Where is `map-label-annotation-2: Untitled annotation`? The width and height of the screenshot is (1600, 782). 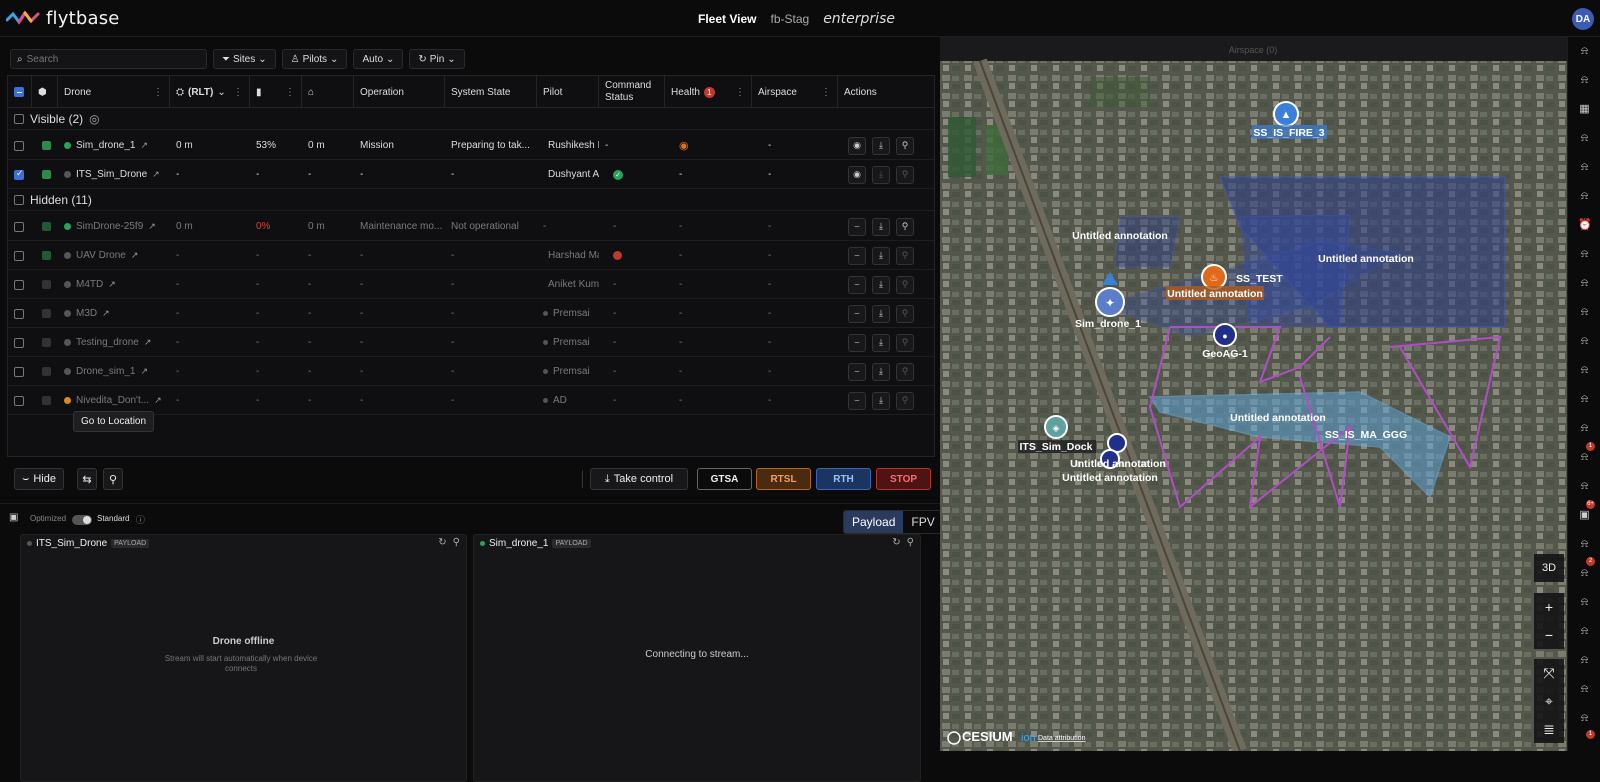
map-label-annotation-2: Untitled annotation is located at coordinates (1215, 294).